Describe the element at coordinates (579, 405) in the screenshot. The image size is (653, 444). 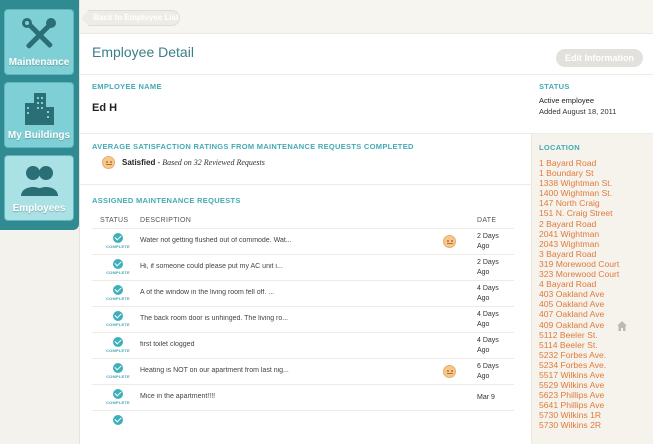
I see `location-link: 5641 Phillips Ave` at that location.